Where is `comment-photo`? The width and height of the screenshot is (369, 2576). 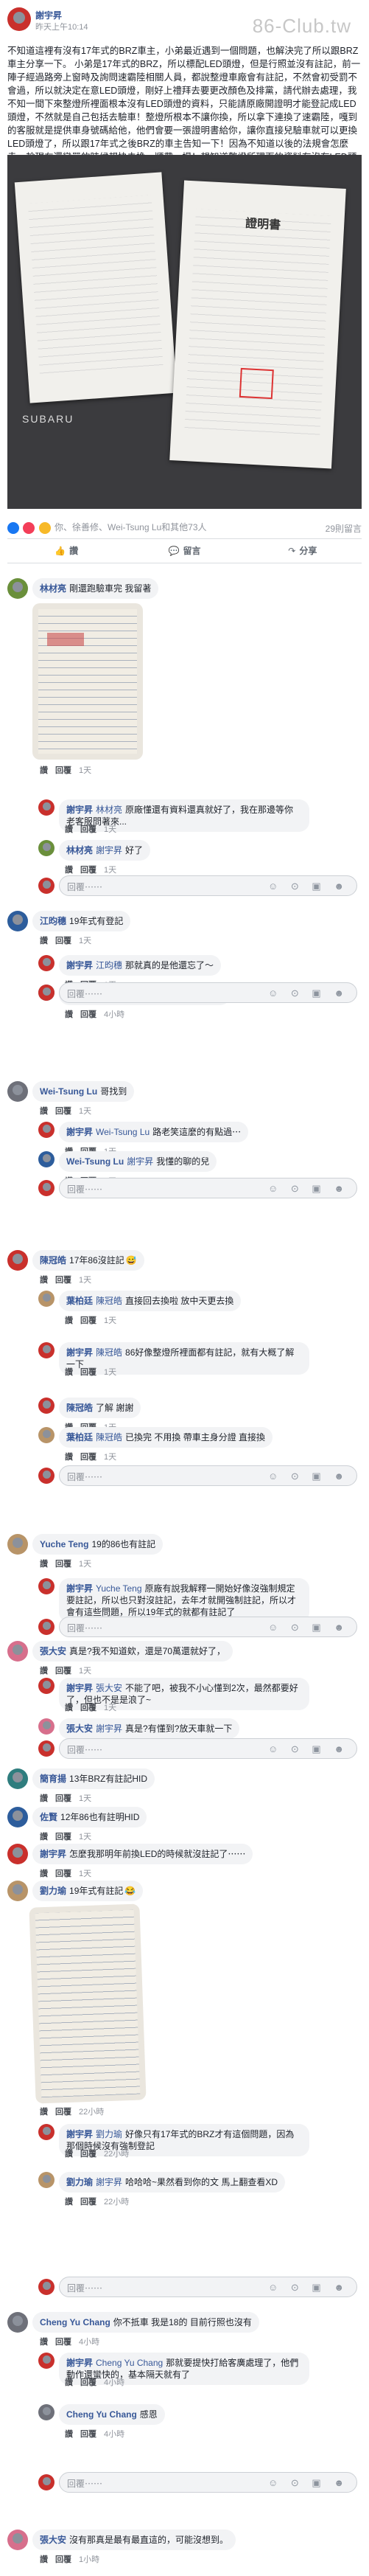 comment-photo is located at coordinates (88, 2003).